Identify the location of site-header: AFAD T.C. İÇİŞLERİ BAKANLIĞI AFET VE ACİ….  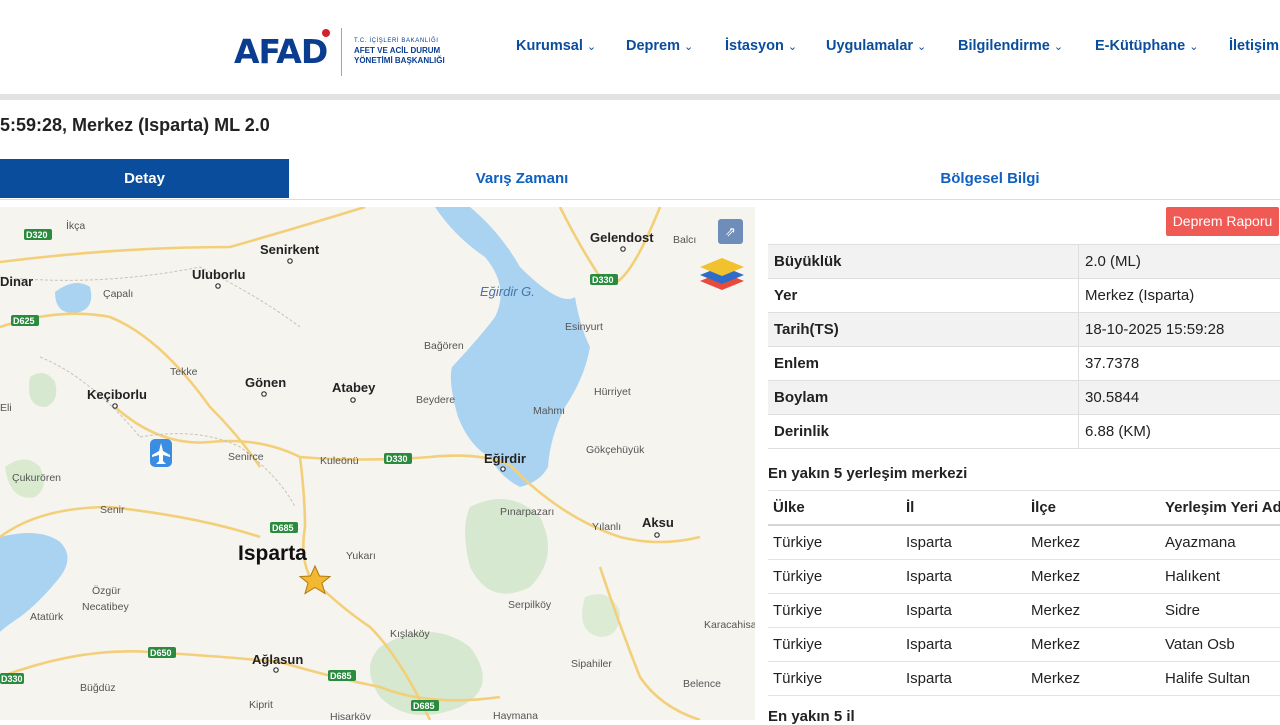
(640, 47).